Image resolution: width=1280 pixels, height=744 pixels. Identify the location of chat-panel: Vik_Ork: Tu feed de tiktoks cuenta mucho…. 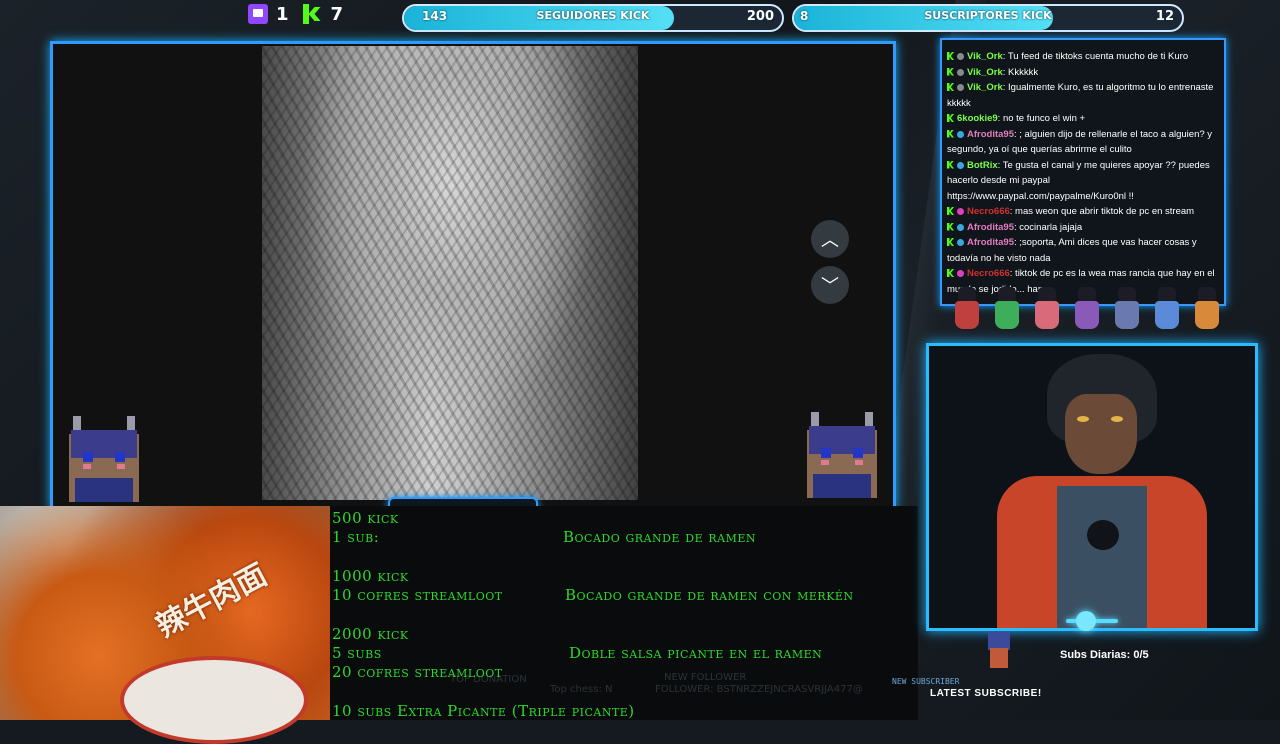
(1083, 172).